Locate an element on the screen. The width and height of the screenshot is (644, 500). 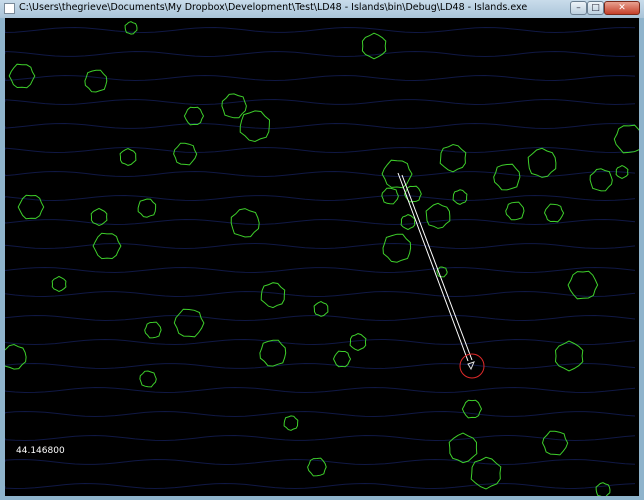
close-button: ✕ is located at coordinates (622, 8).